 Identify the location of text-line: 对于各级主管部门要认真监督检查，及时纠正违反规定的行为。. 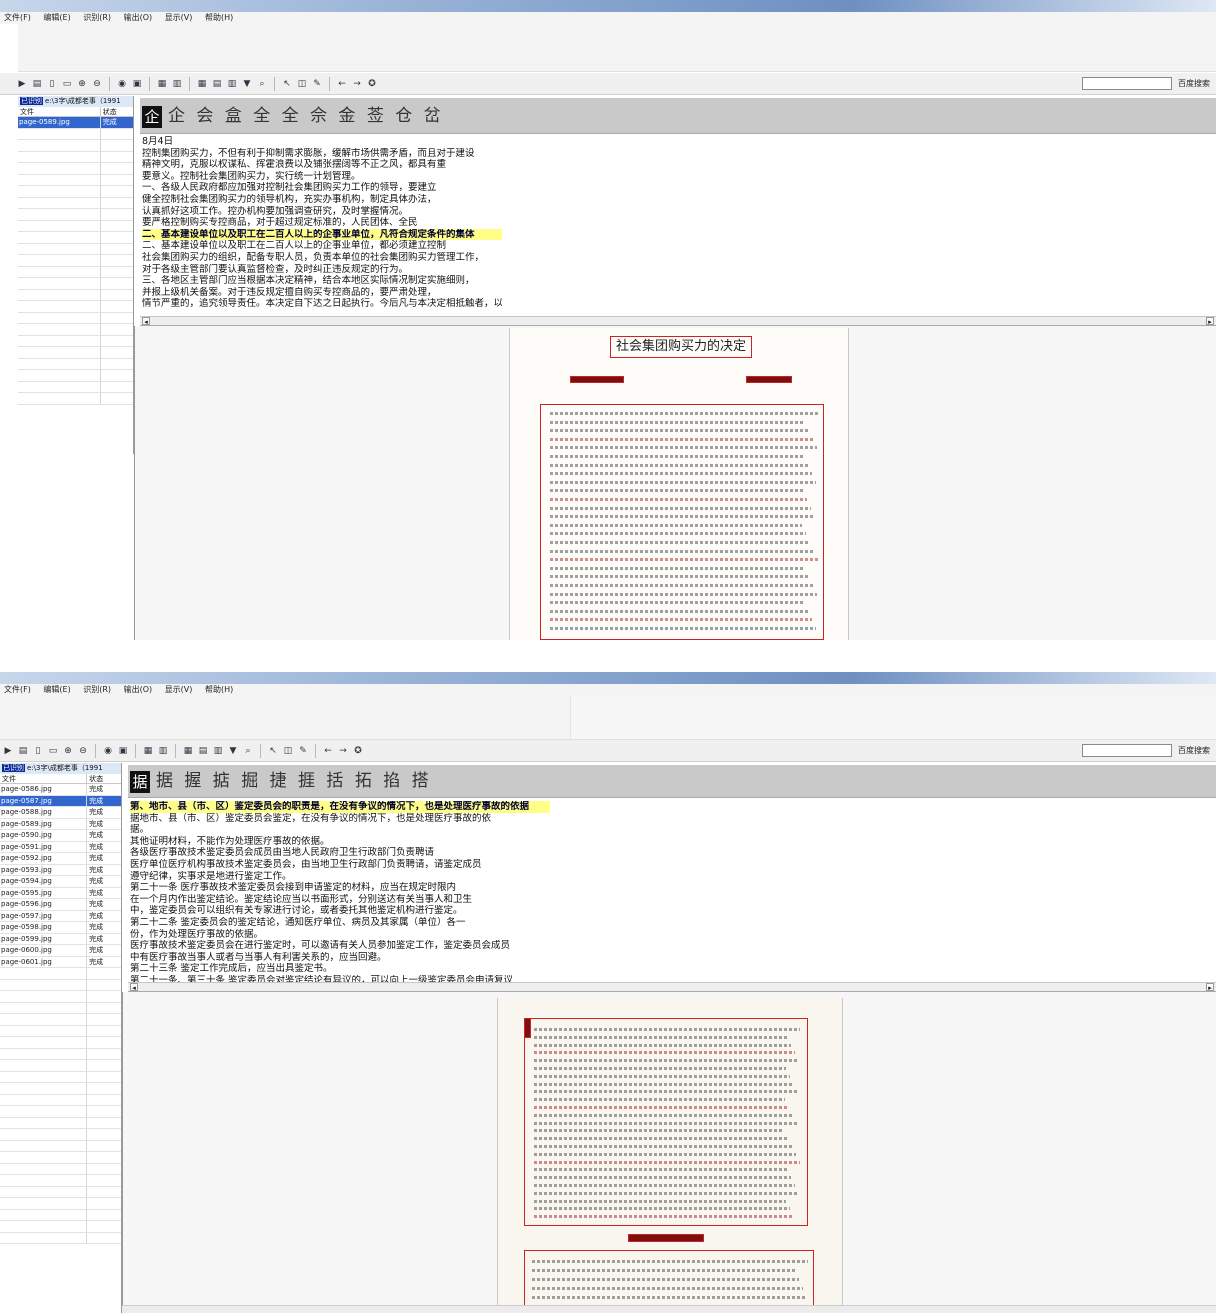
(322, 270).